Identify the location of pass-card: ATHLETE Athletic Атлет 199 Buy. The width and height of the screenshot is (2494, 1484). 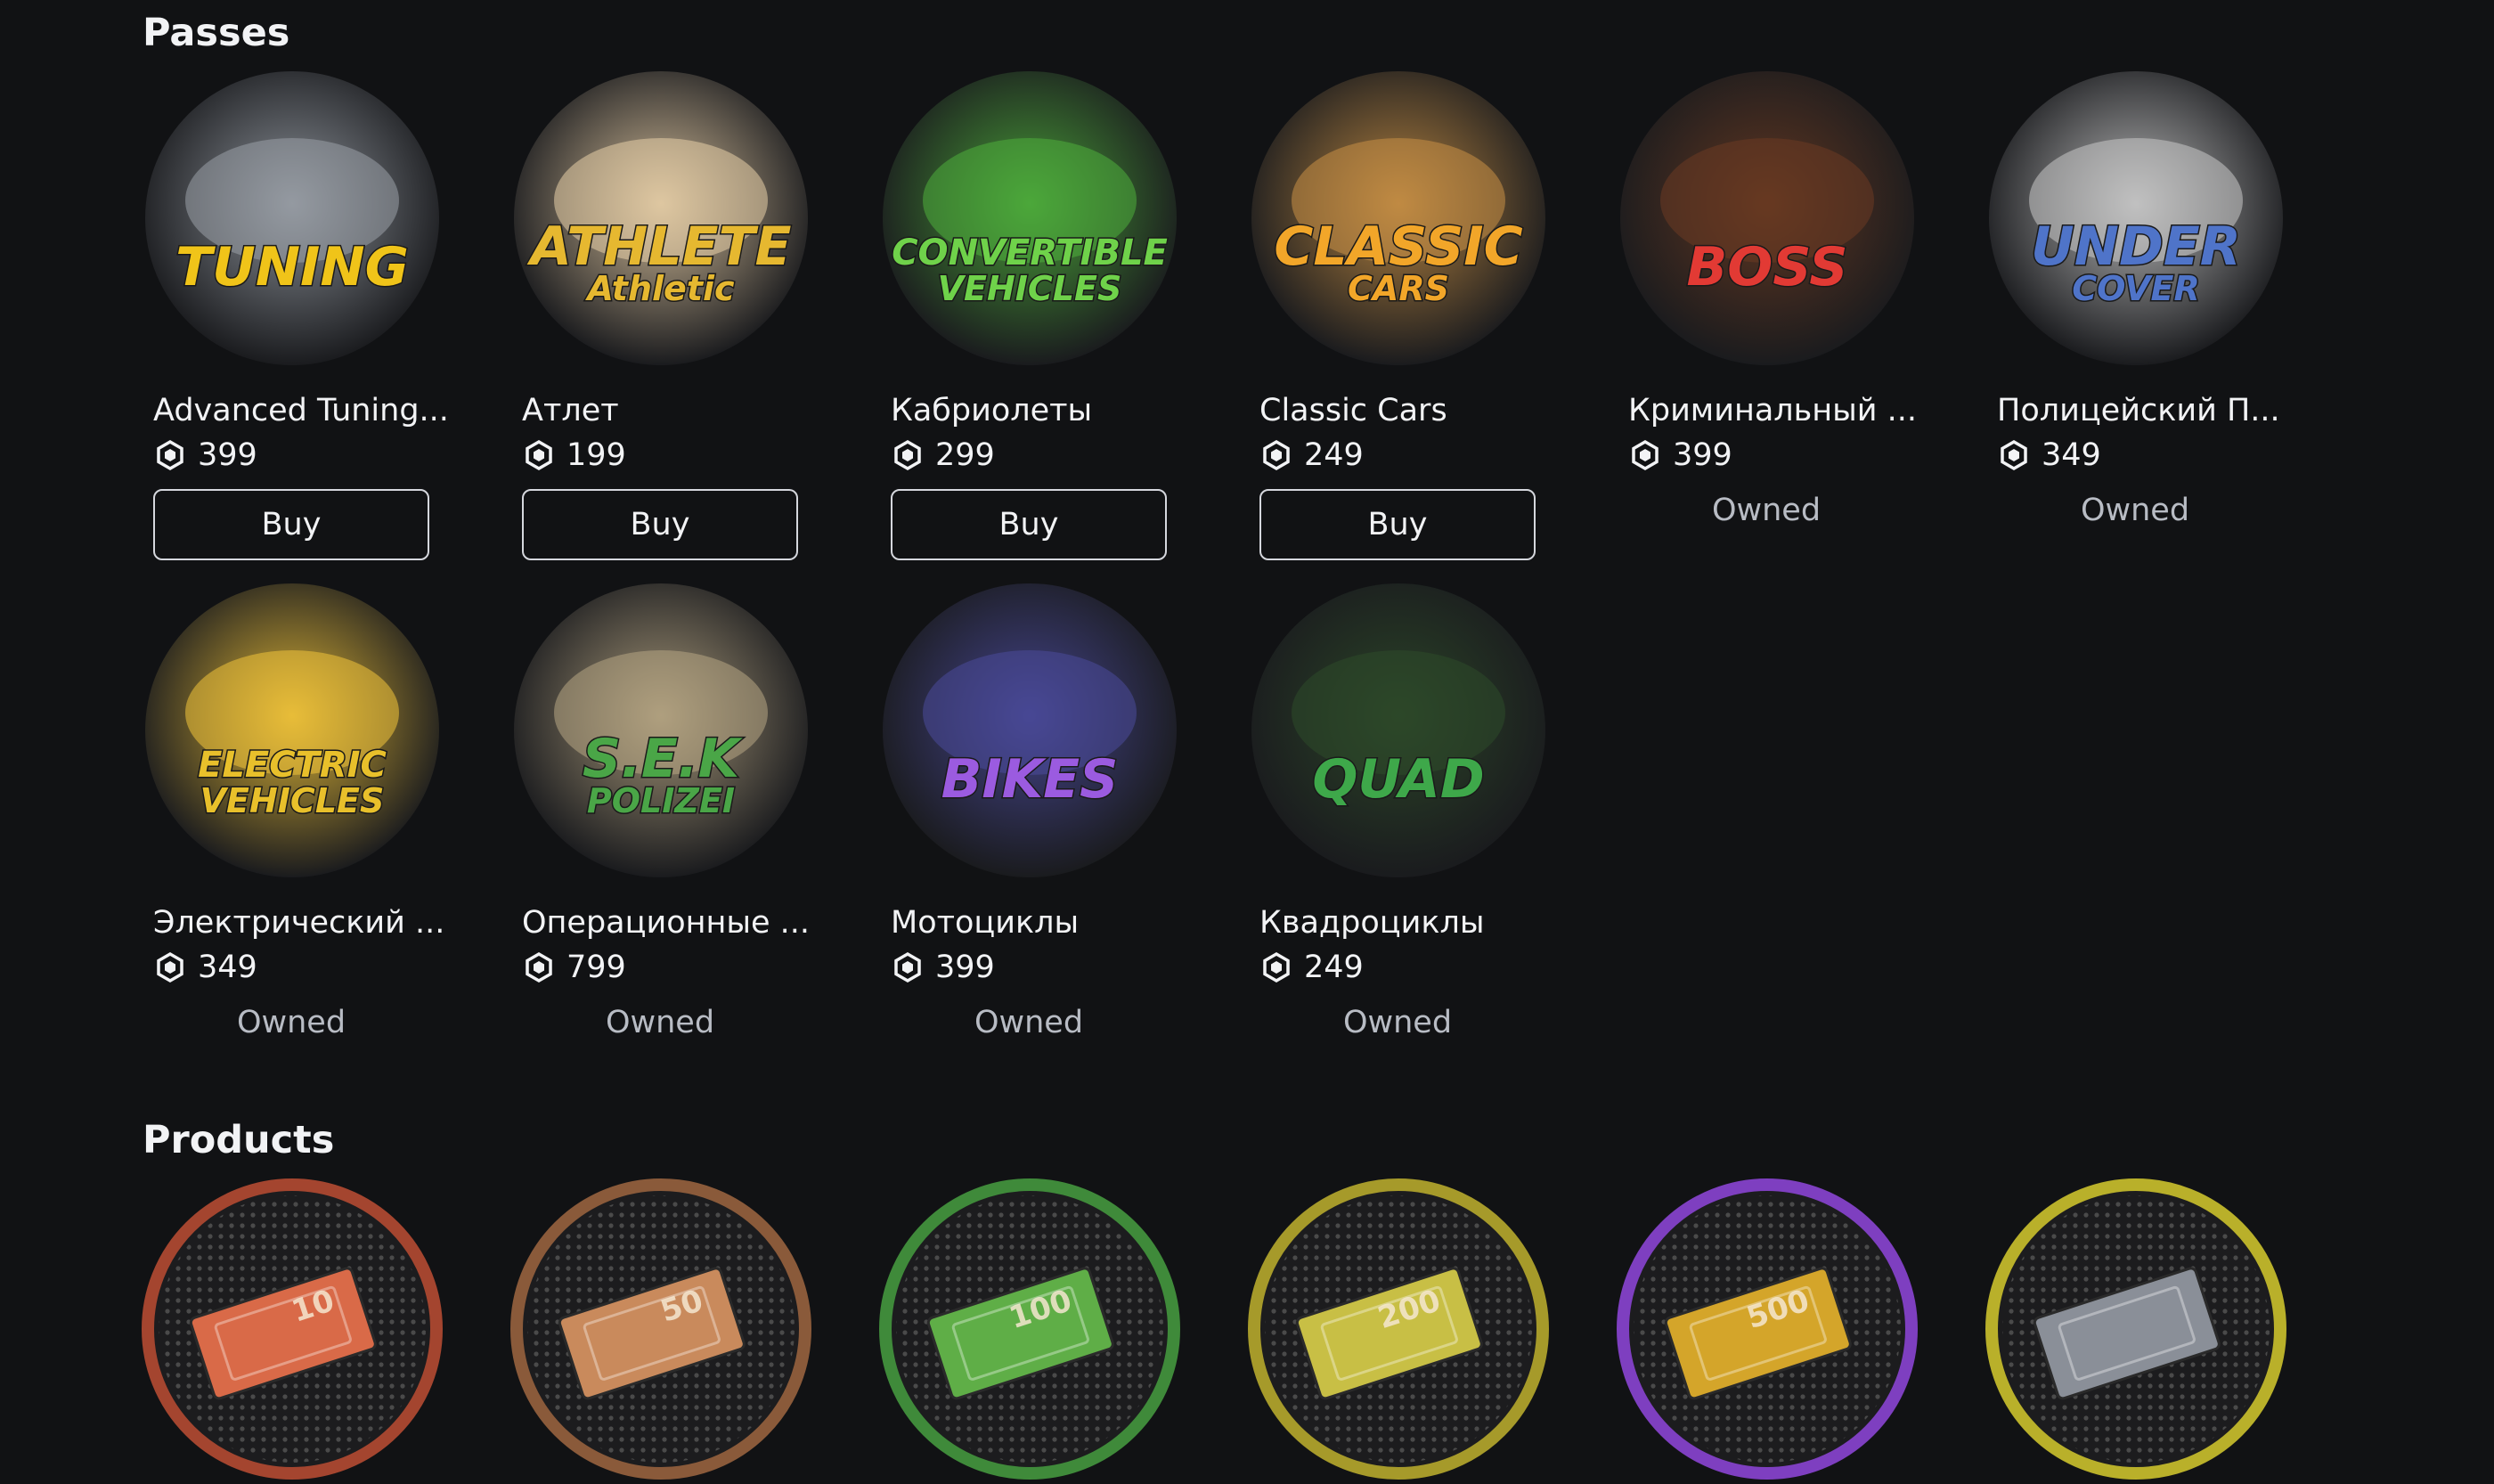
(660, 314).